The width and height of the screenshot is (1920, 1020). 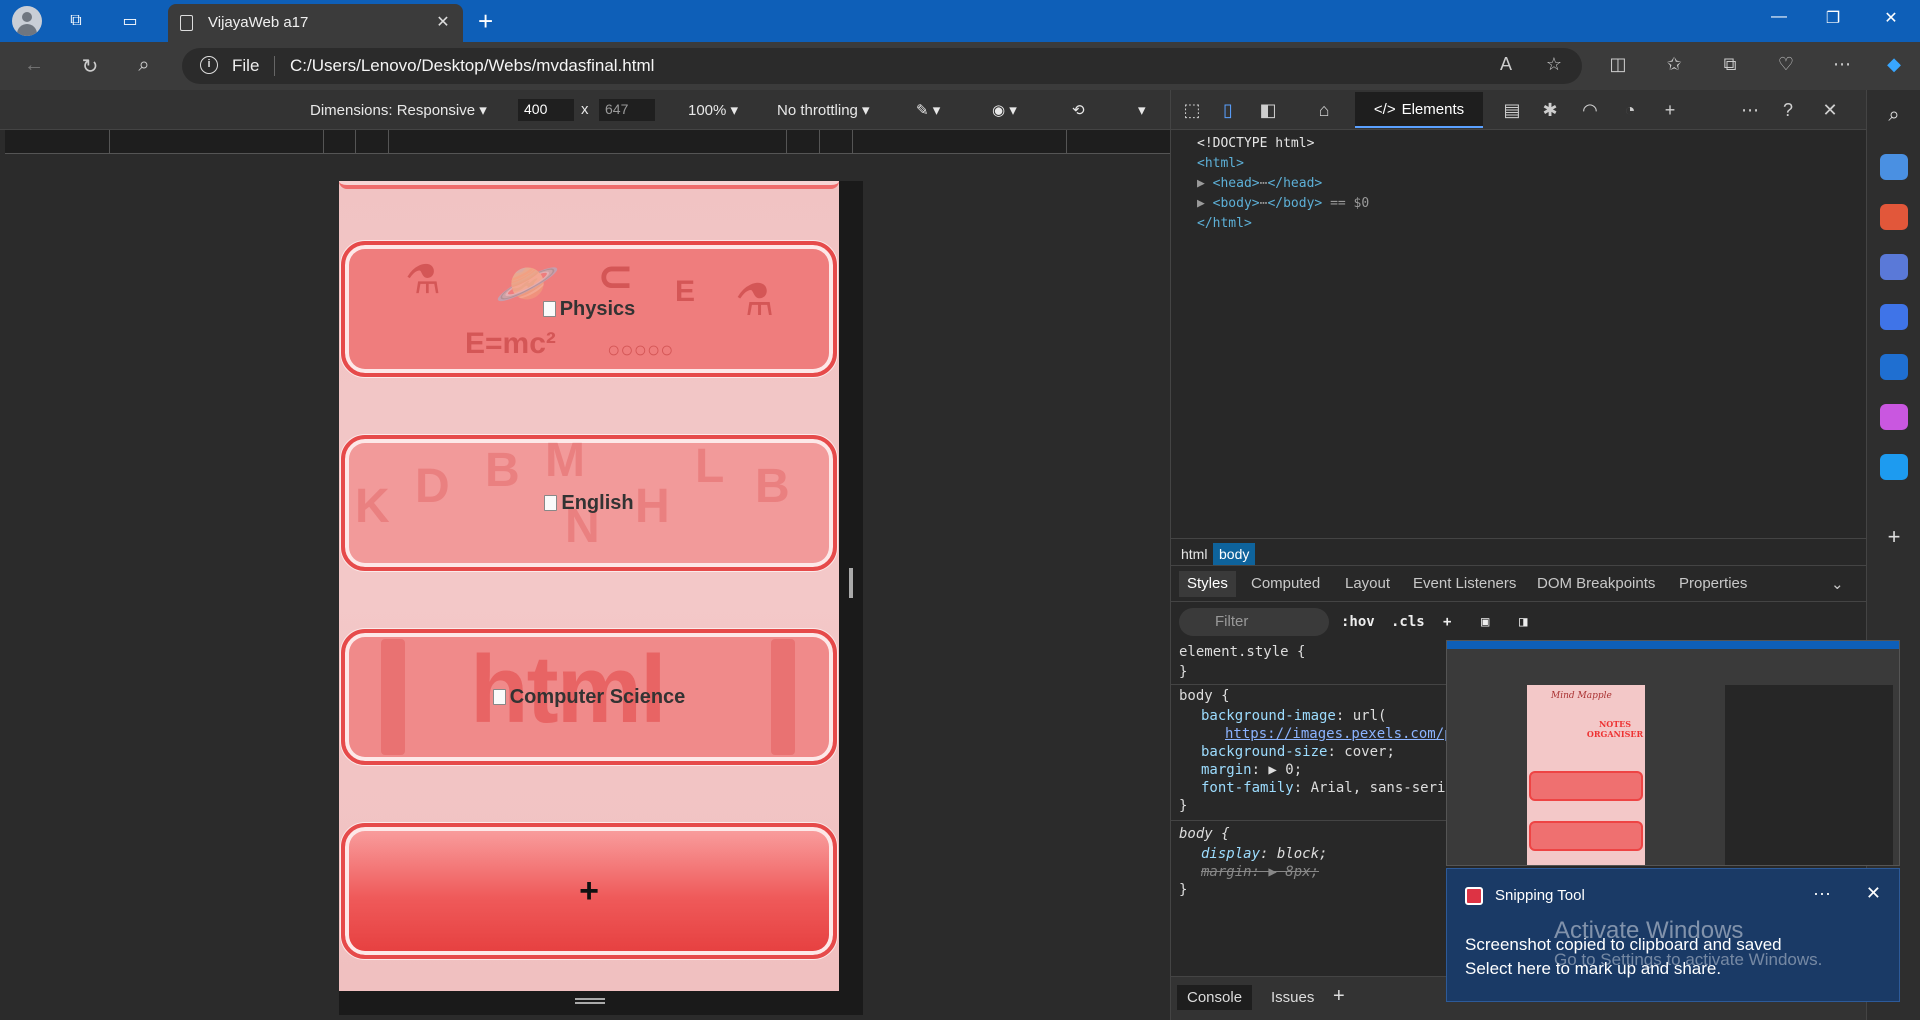 What do you see at coordinates (1204, 834) in the screenshot?
I see `ua-body-rule-selector: body {` at bounding box center [1204, 834].